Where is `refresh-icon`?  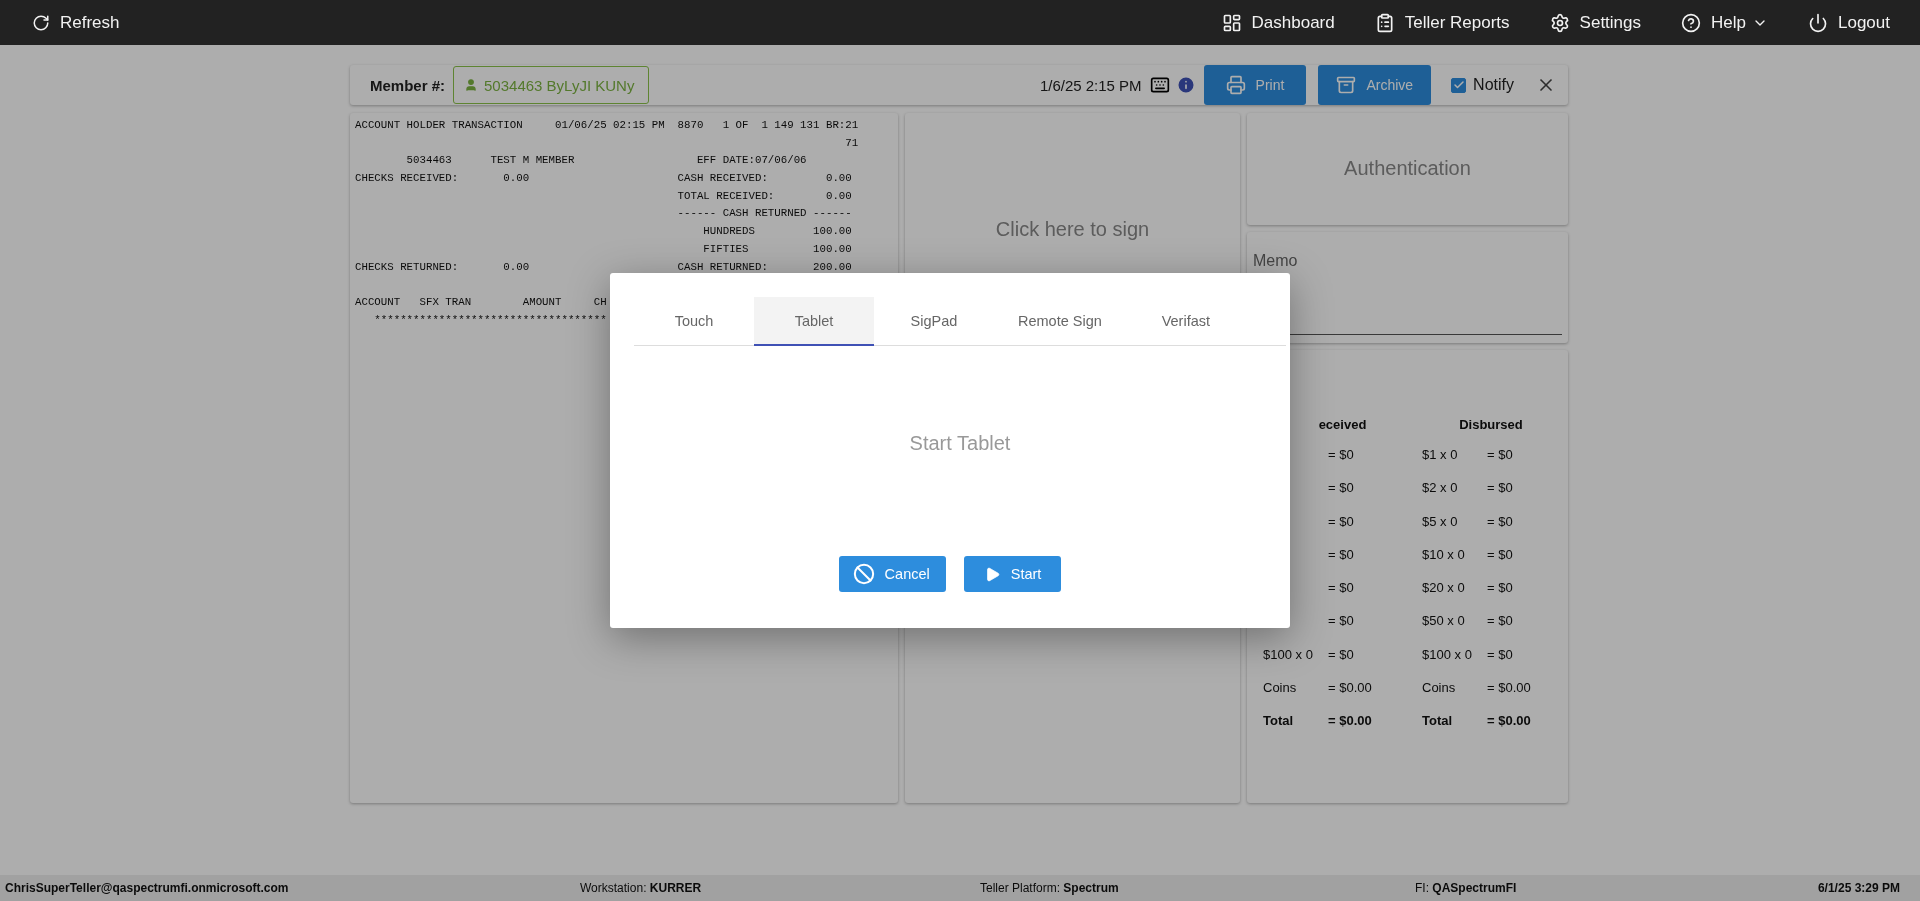 refresh-icon is located at coordinates (41, 22).